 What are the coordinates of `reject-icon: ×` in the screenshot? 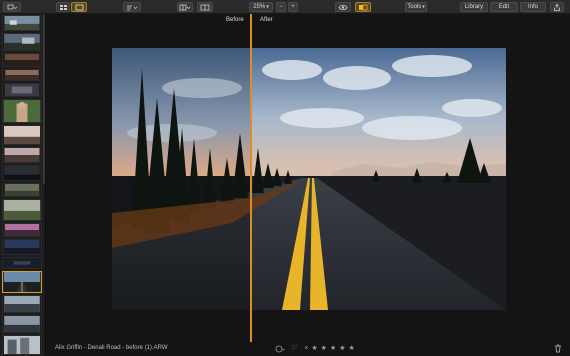 It's located at (306, 349).